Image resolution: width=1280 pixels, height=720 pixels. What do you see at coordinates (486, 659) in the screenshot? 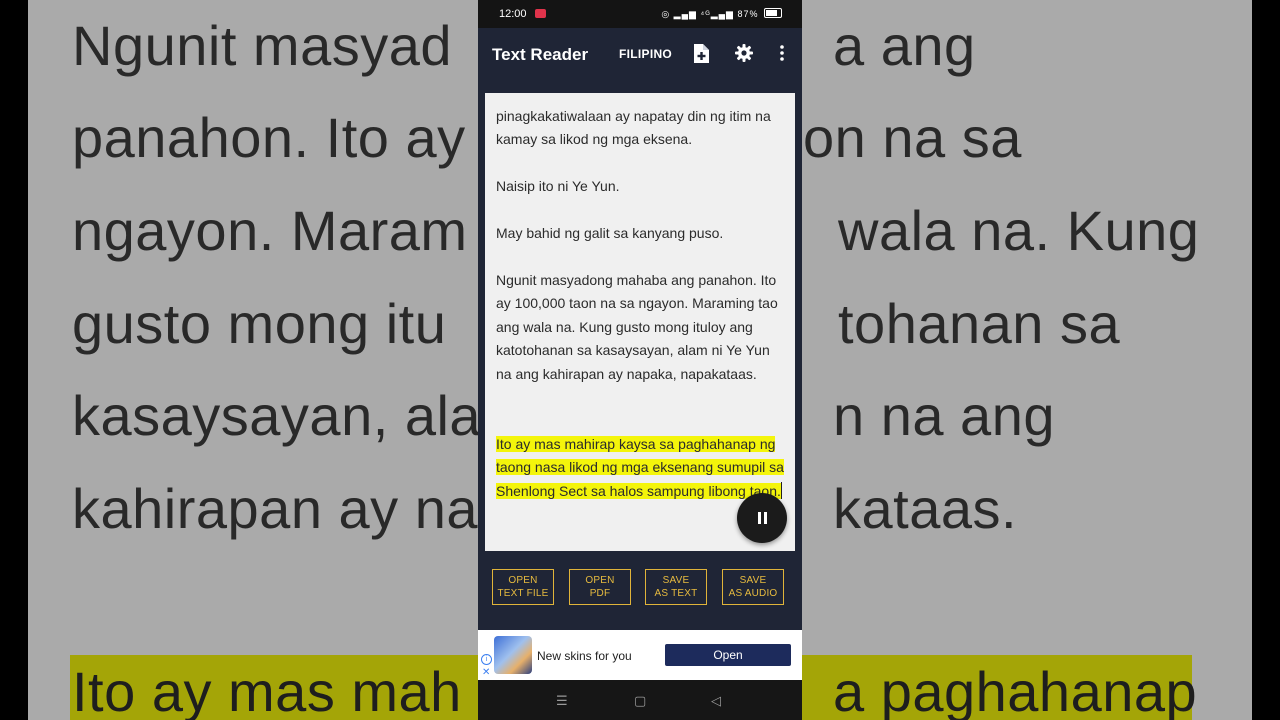
I see `ad-info-icon: i` at bounding box center [486, 659].